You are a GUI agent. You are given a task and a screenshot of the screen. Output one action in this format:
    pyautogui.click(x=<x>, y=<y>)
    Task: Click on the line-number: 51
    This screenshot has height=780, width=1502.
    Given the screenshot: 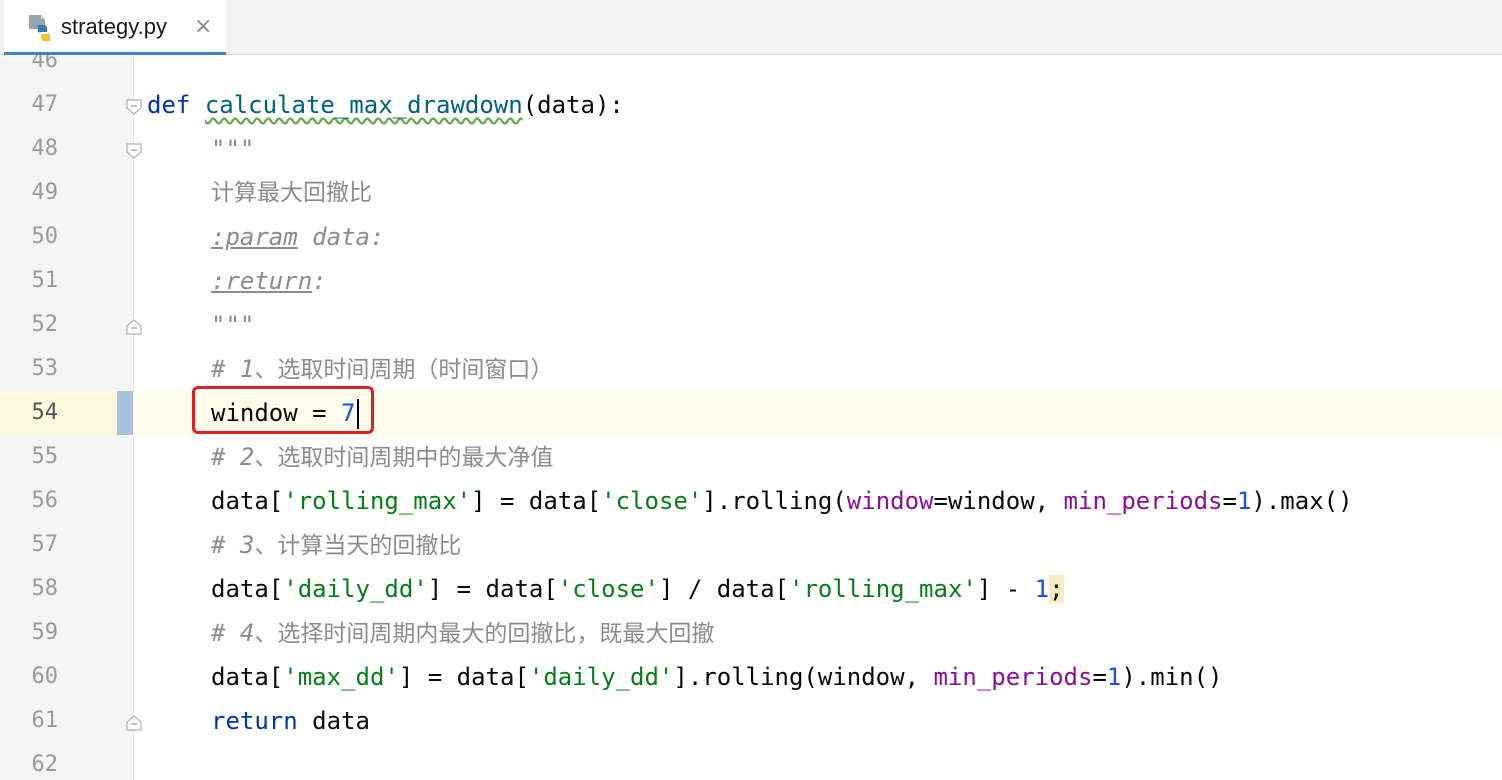 What is the action you would take?
    pyautogui.click(x=45, y=280)
    